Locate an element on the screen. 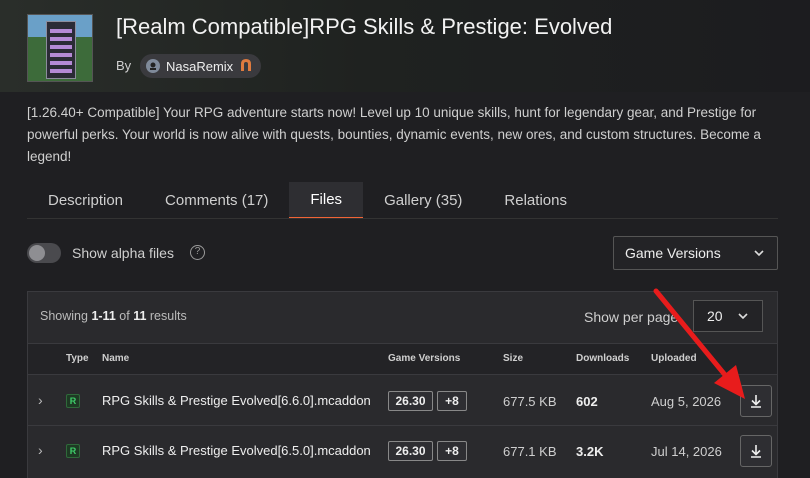 This screenshot has height=478, width=810. download-count: 3.2K is located at coordinates (590, 451).